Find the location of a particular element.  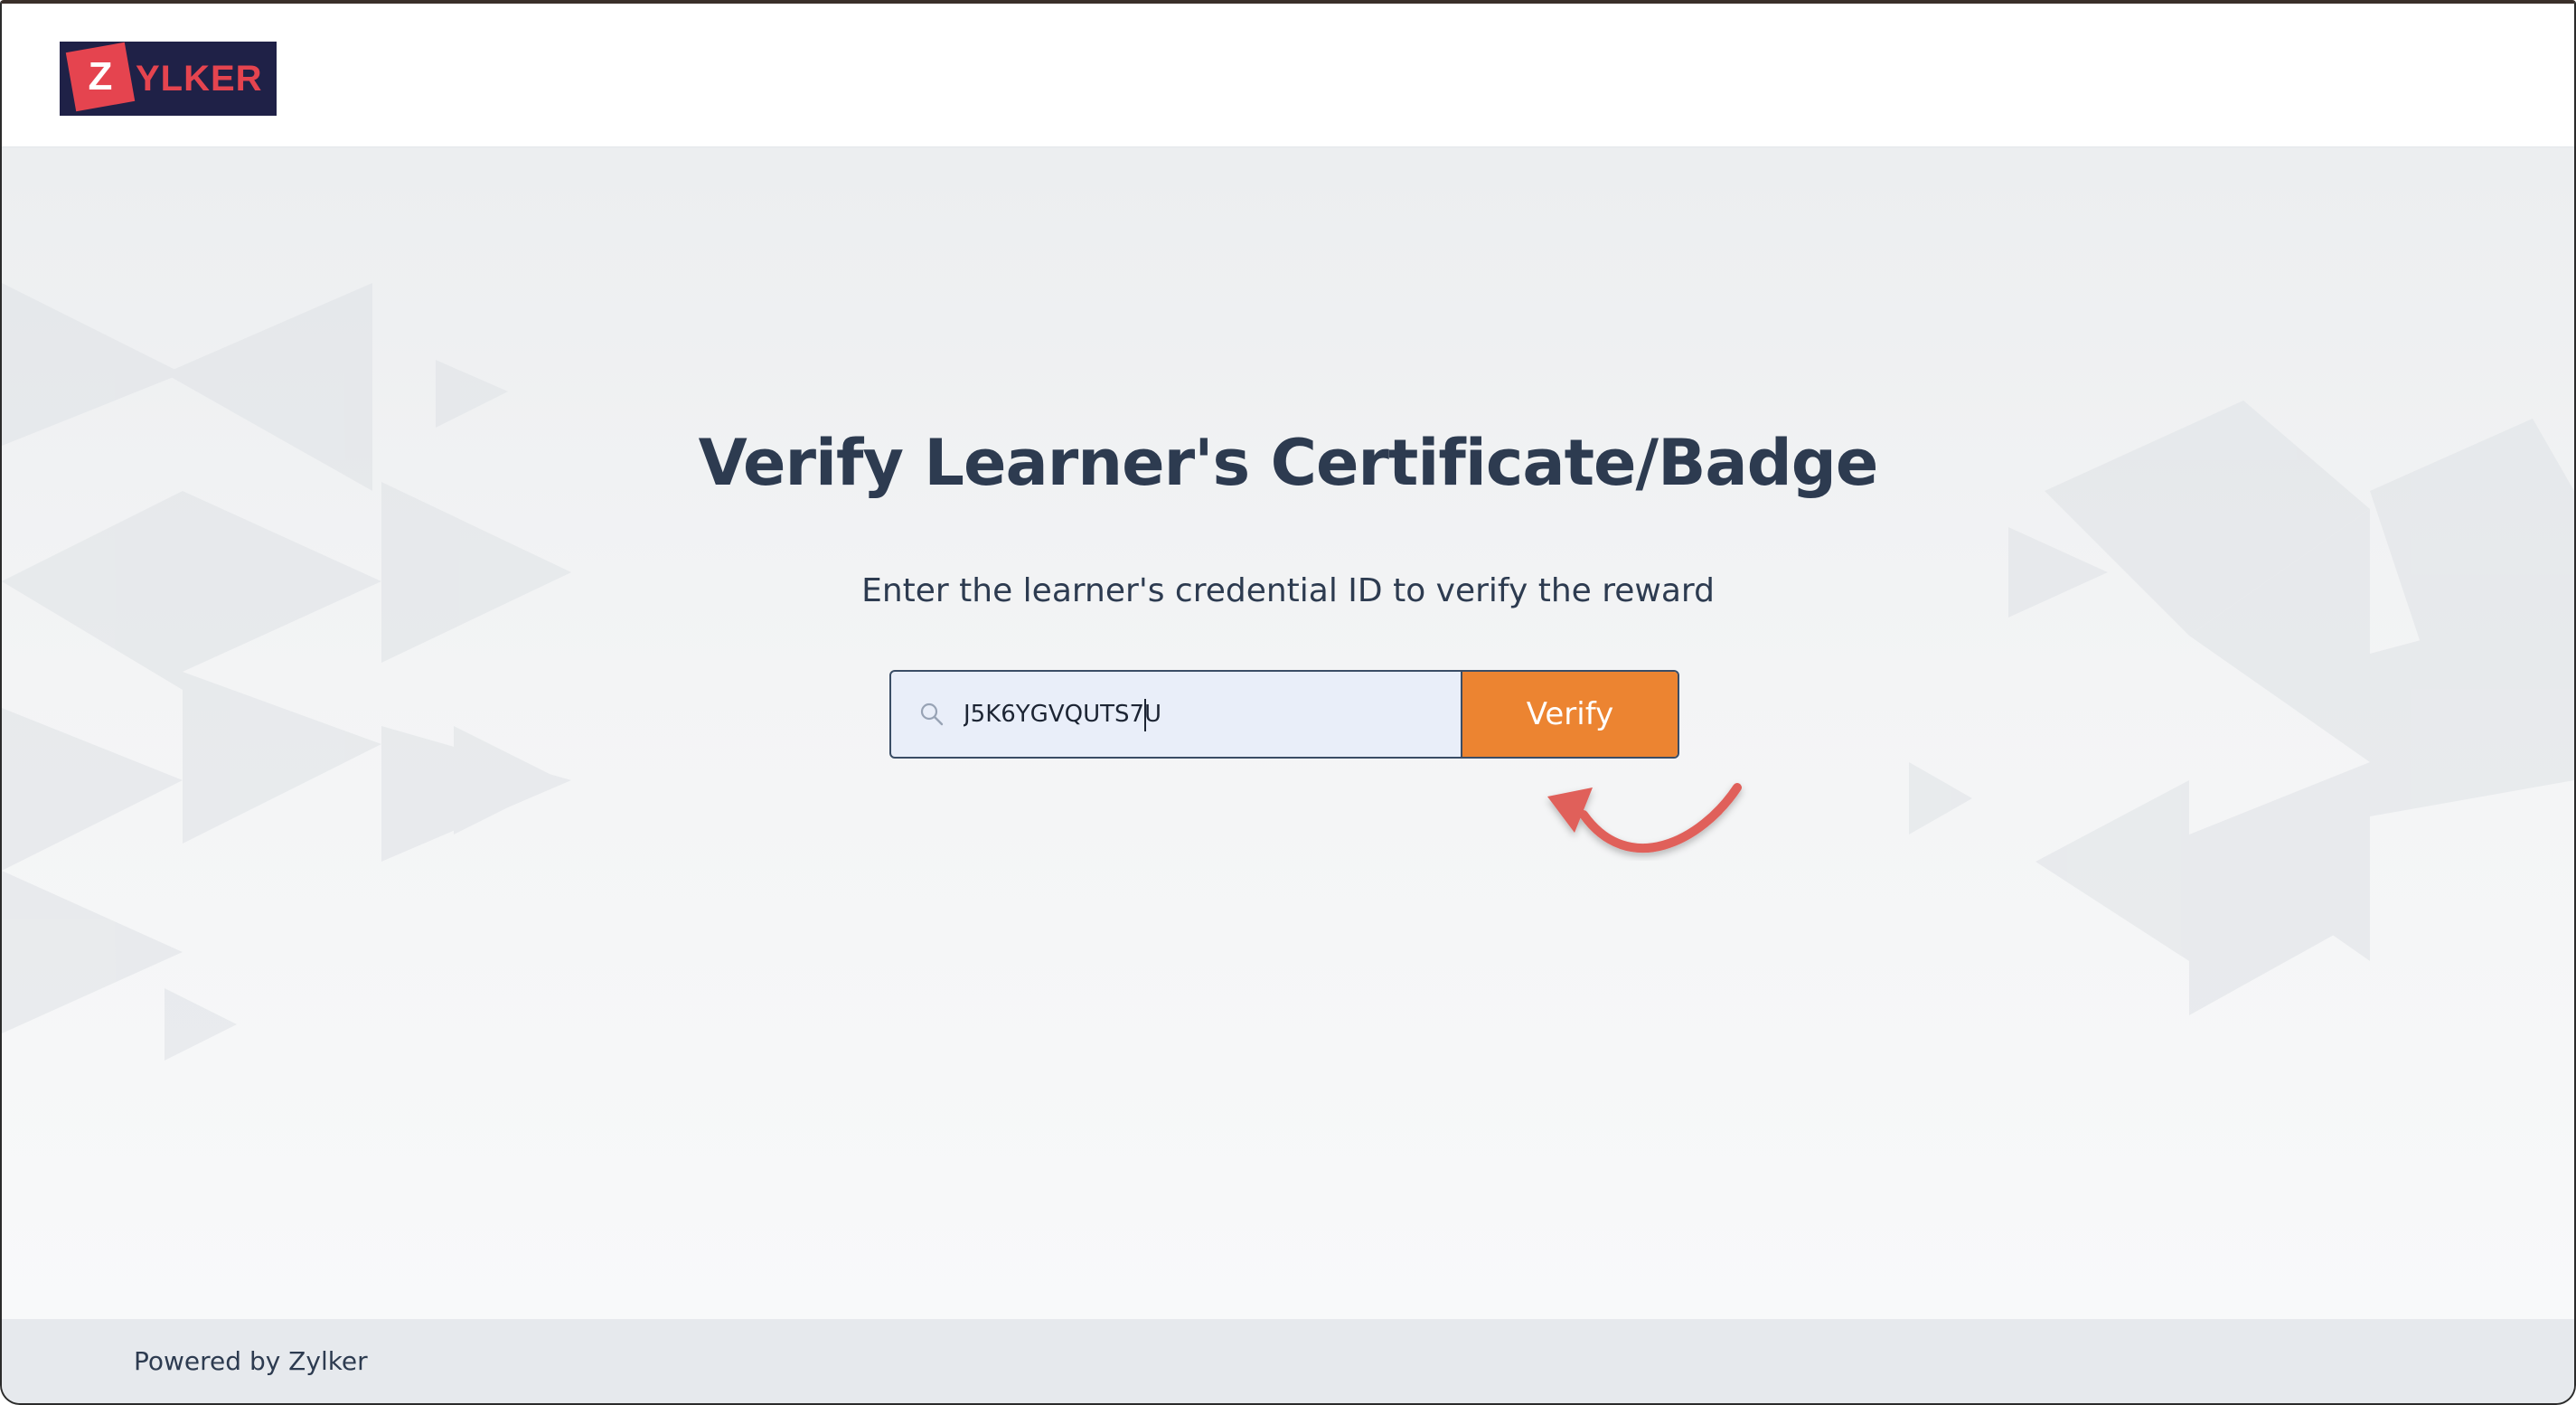

zylker-logo: Z YLKER is located at coordinates (168, 79).